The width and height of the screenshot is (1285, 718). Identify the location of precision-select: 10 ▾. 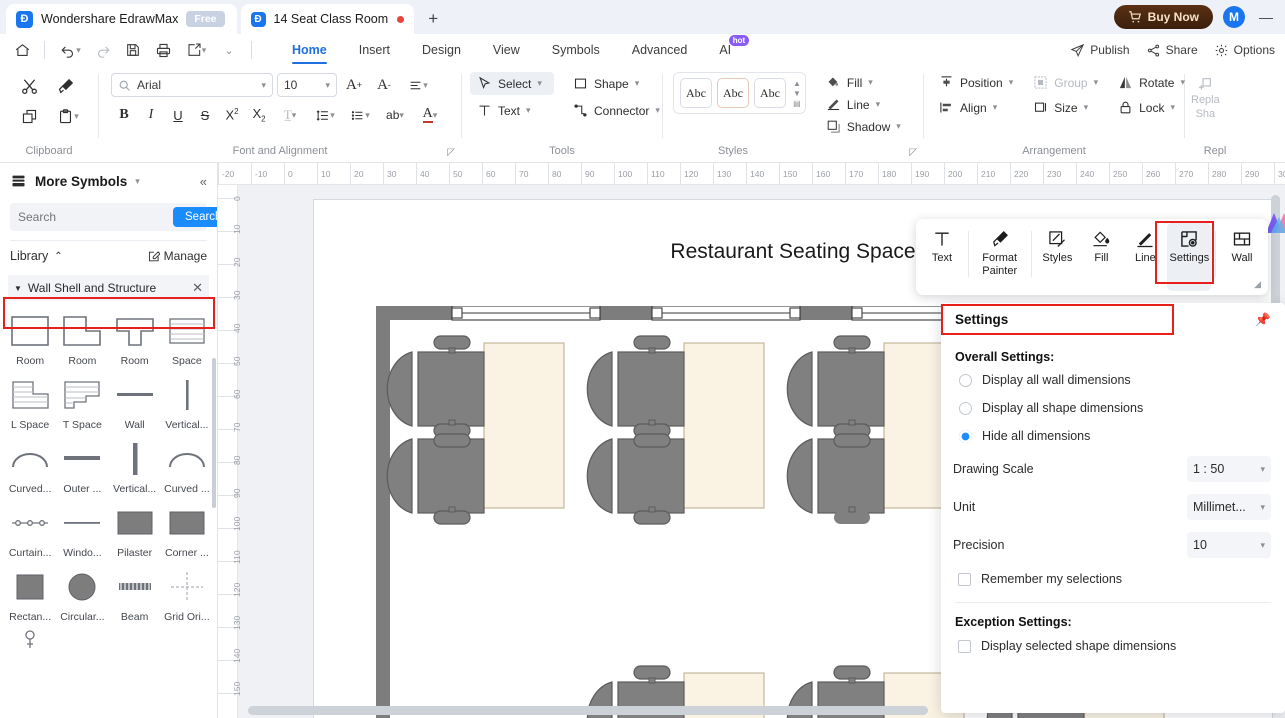
(1229, 545).